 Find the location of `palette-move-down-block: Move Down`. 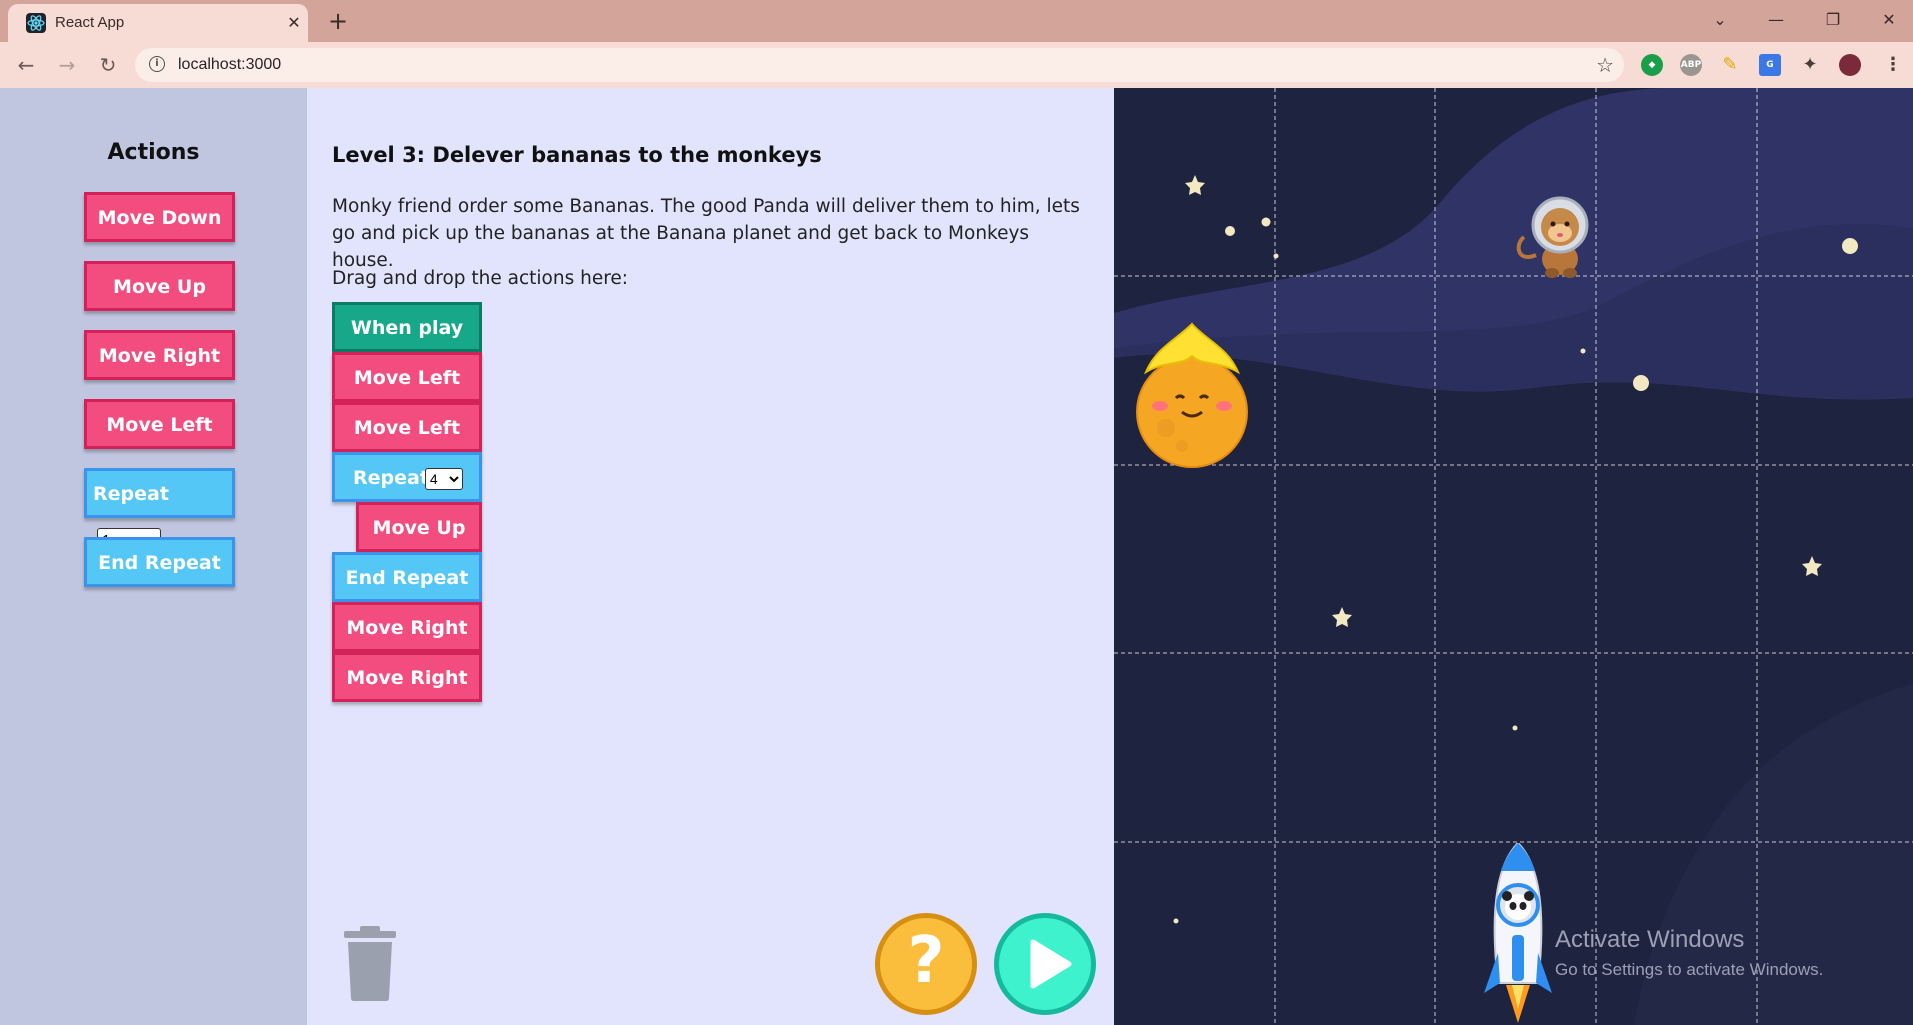

palette-move-down-block: Move Down is located at coordinates (159, 217).